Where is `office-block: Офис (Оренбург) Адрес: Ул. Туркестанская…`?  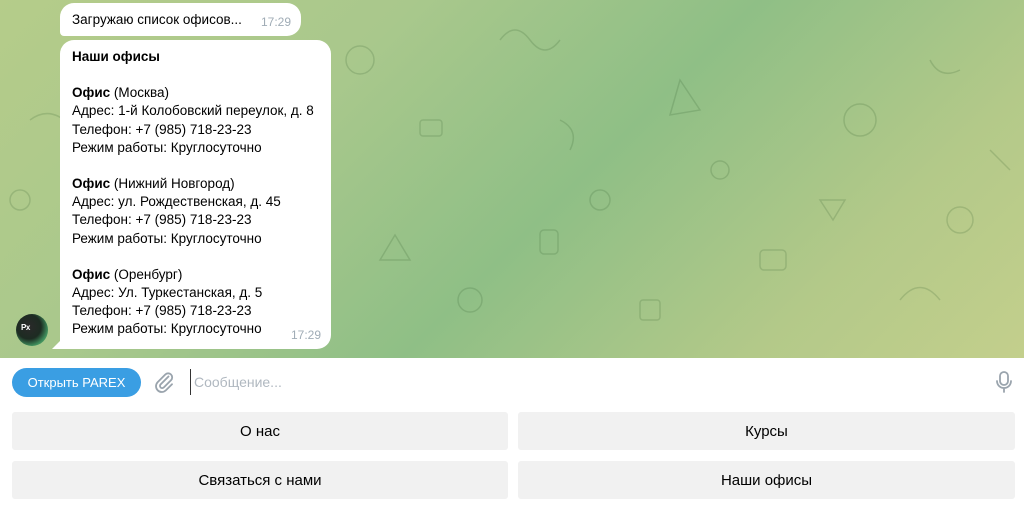
office-block: Офис (Оренбург) Адрес: Ул. Туркестанская… is located at coordinates (195, 302).